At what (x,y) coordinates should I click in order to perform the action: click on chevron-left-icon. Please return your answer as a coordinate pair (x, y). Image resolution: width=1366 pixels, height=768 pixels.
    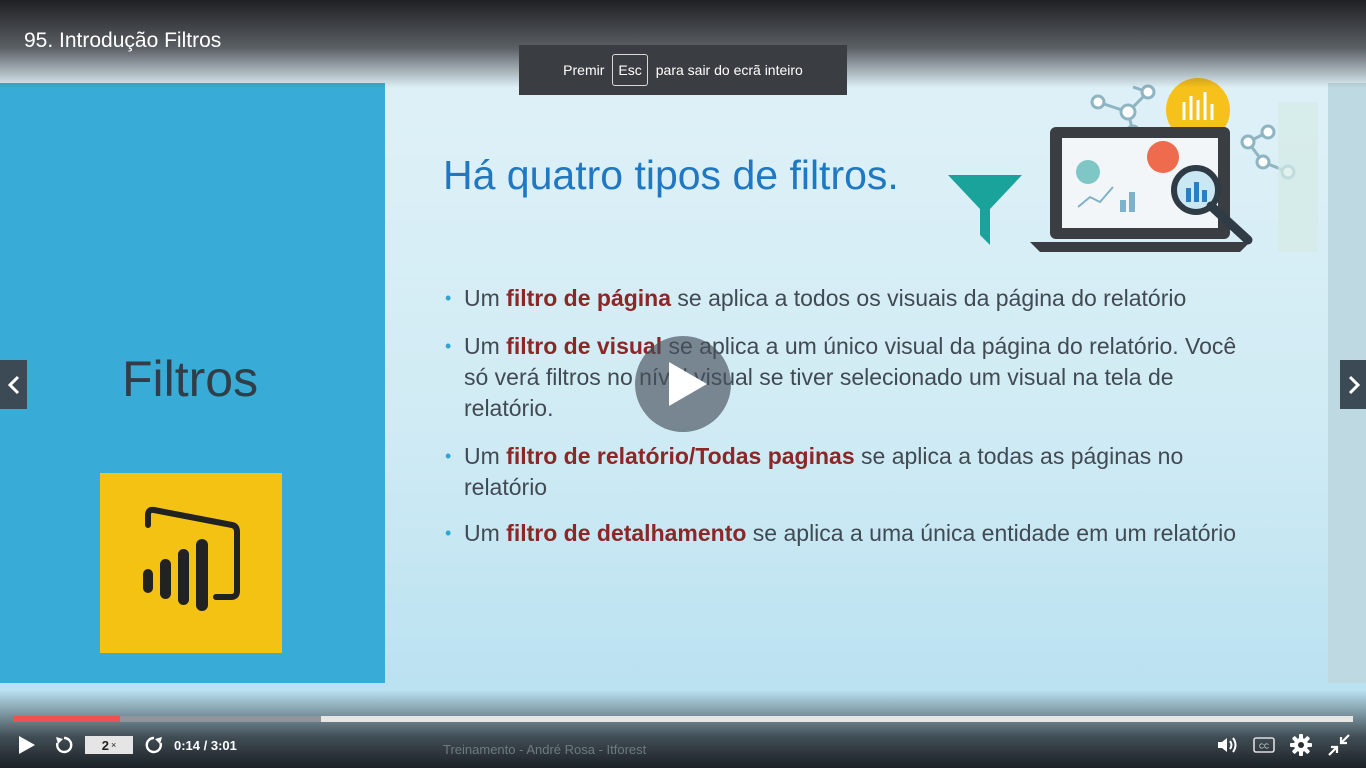
    Looking at the image, I should click on (13, 384).